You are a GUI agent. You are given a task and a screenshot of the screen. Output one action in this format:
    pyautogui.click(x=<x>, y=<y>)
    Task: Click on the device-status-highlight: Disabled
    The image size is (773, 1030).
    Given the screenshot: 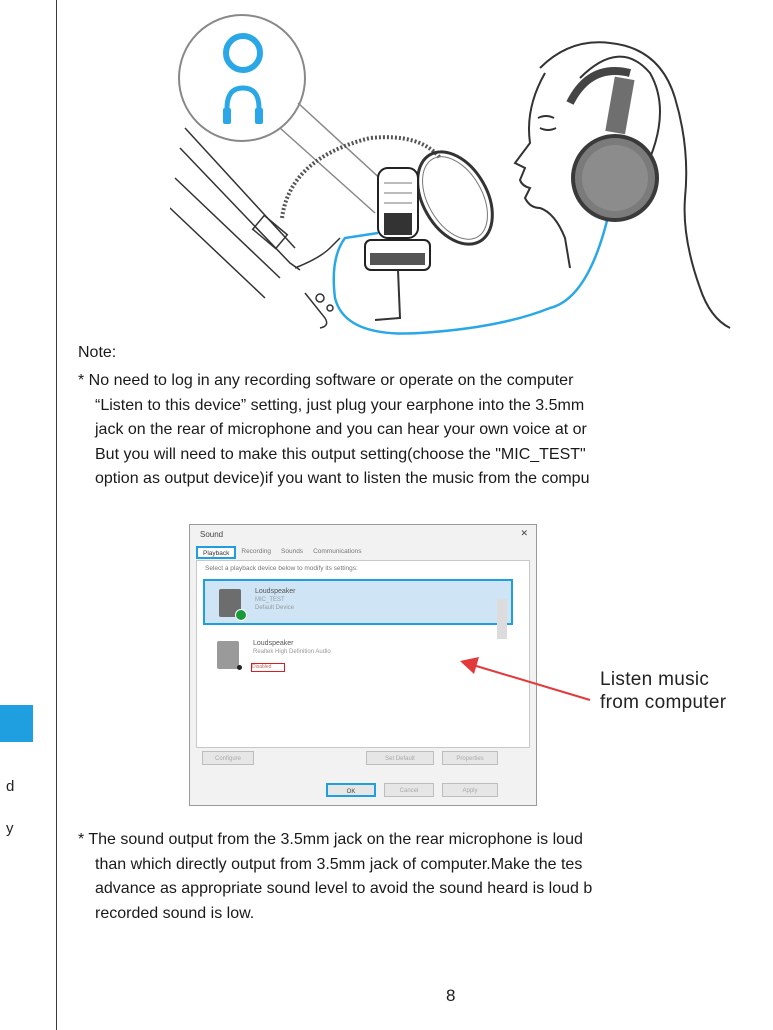 What is the action you would take?
    pyautogui.click(x=268, y=667)
    